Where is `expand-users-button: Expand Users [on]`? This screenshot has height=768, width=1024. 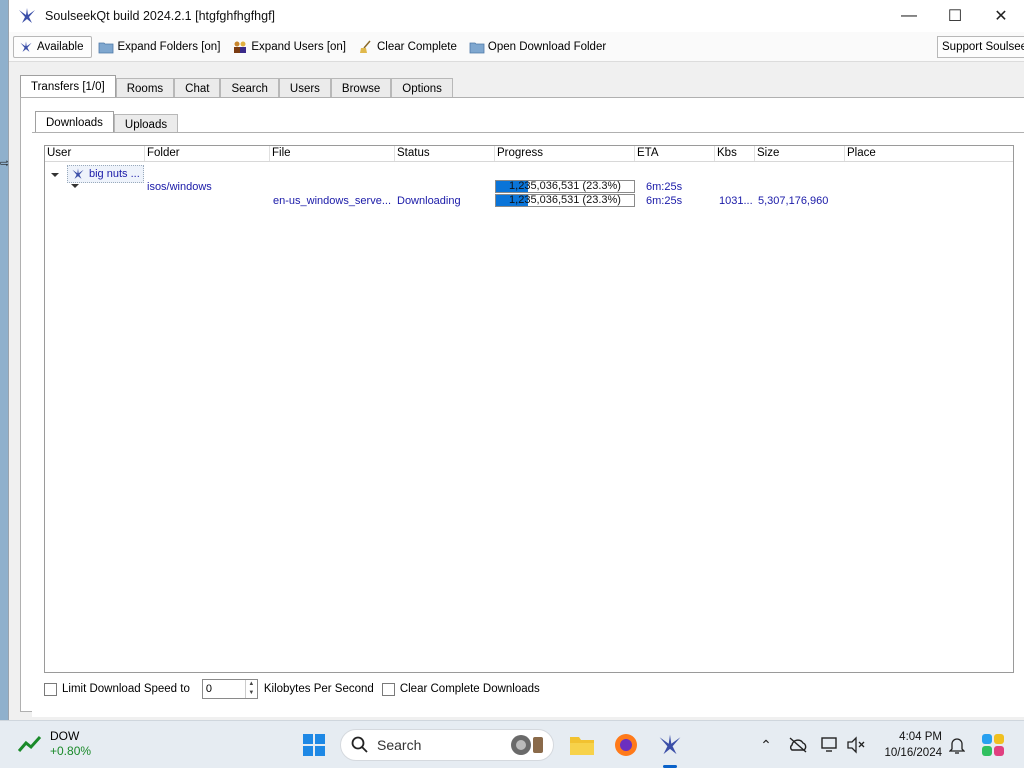 expand-users-button: Expand Users [on] is located at coordinates (290, 47).